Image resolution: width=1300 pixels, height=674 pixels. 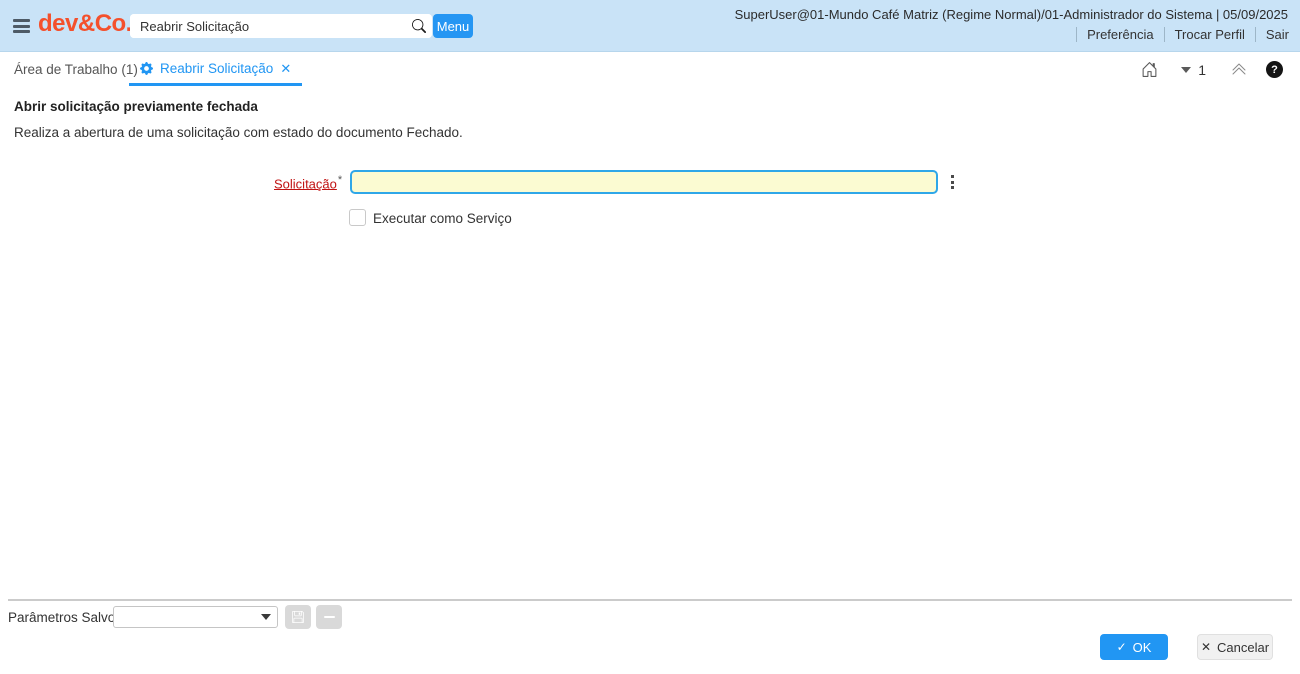 I want to click on open-windows-selector: 1, so click(x=1193, y=70).